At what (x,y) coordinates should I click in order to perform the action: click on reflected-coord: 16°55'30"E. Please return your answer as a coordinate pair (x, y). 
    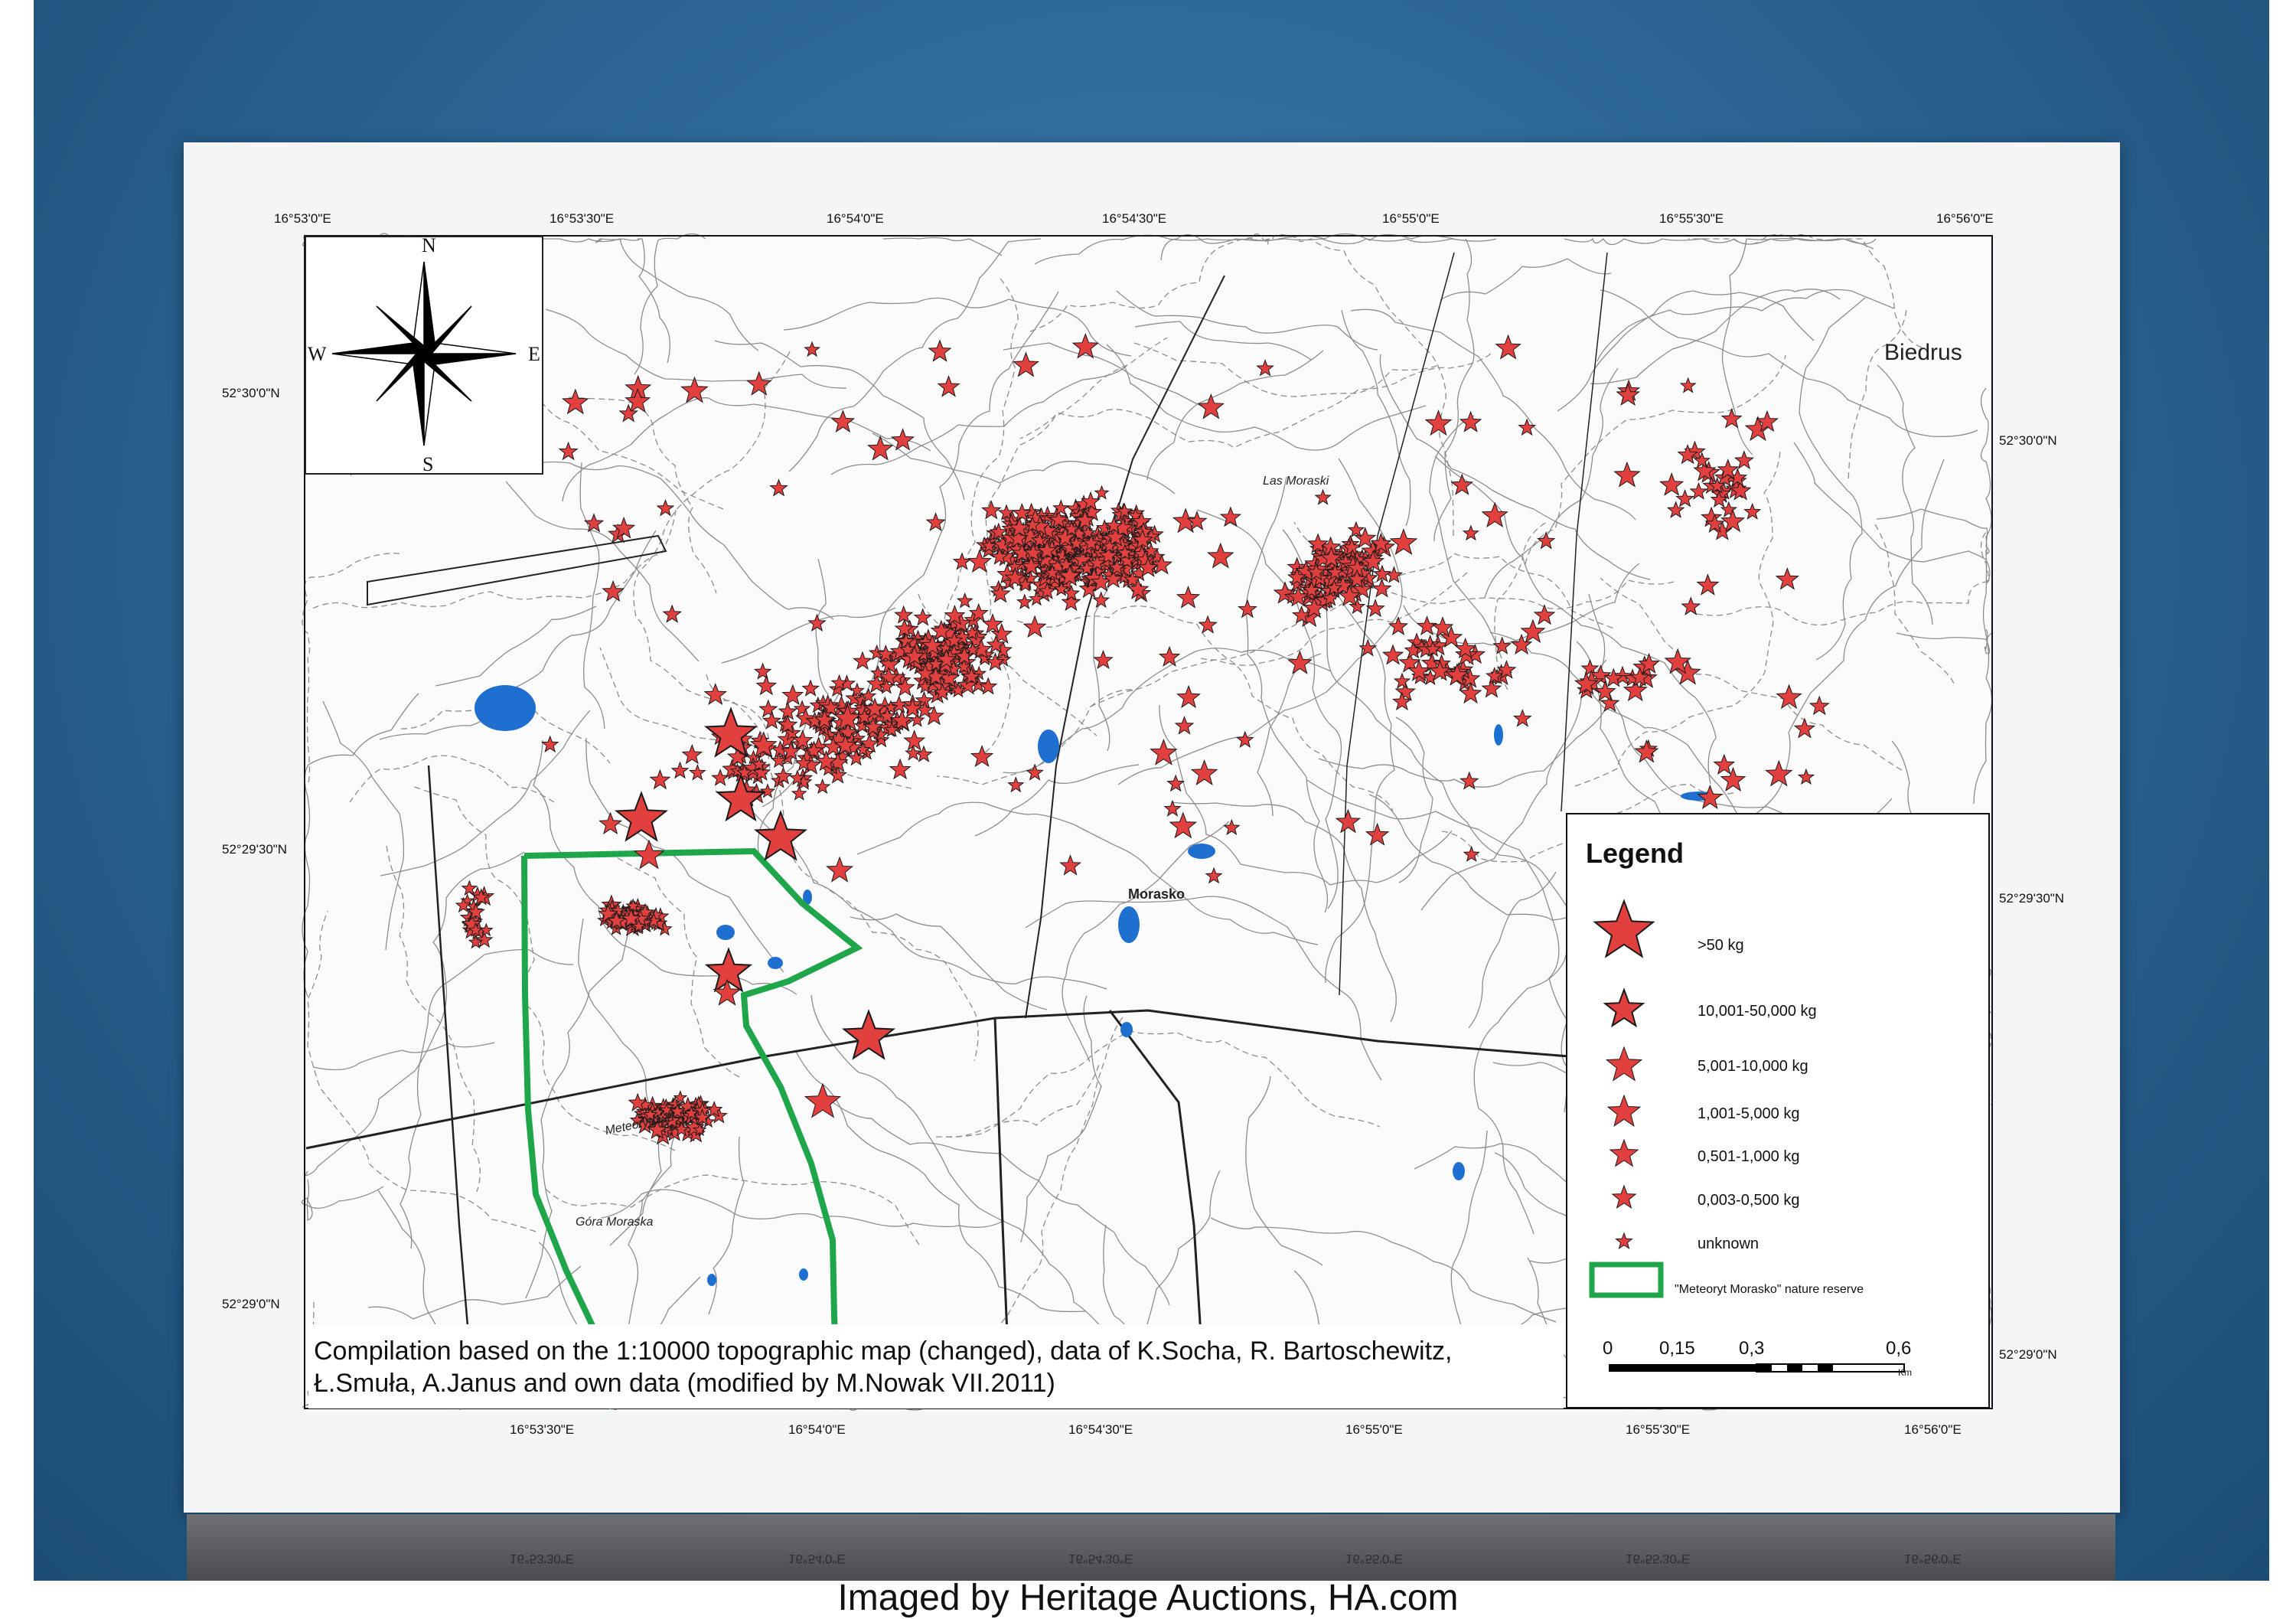
    Looking at the image, I should click on (1658, 1559).